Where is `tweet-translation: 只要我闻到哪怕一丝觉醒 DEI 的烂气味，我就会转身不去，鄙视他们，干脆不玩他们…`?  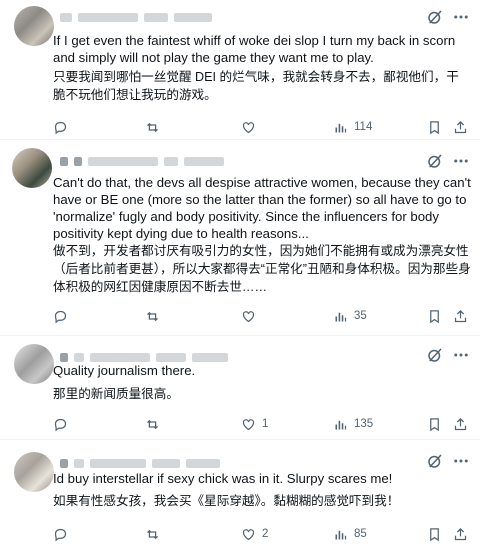 tweet-translation: 只要我闻到哪怕一丝觉醒 DEI 的烂气味，我就会转身不去，鄙视他们，干脆不玩他们… is located at coordinates (256, 86).